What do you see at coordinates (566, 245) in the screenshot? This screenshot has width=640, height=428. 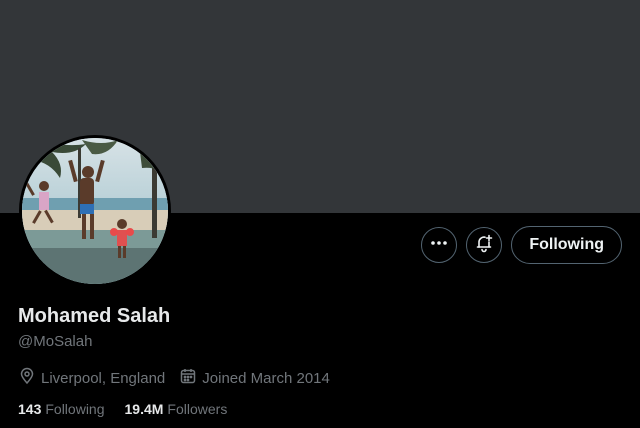 I see `following-button: Following` at bounding box center [566, 245].